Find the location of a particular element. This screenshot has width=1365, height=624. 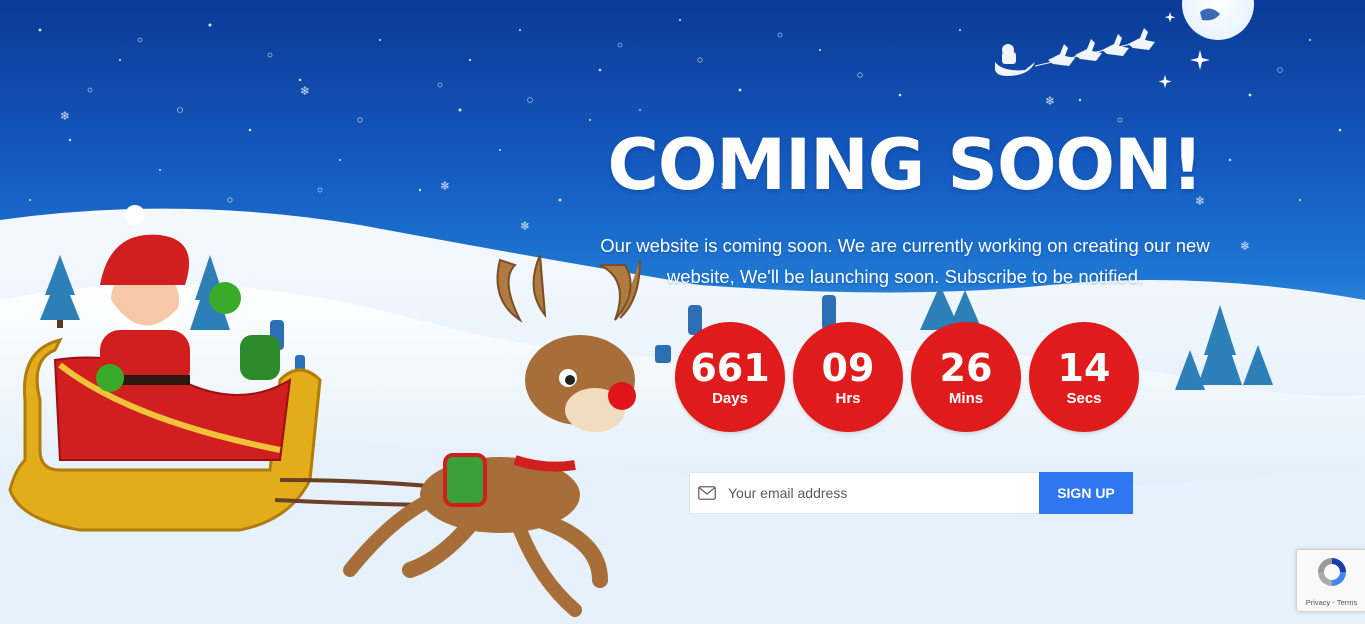

email-field-wrapper is located at coordinates (864, 493).